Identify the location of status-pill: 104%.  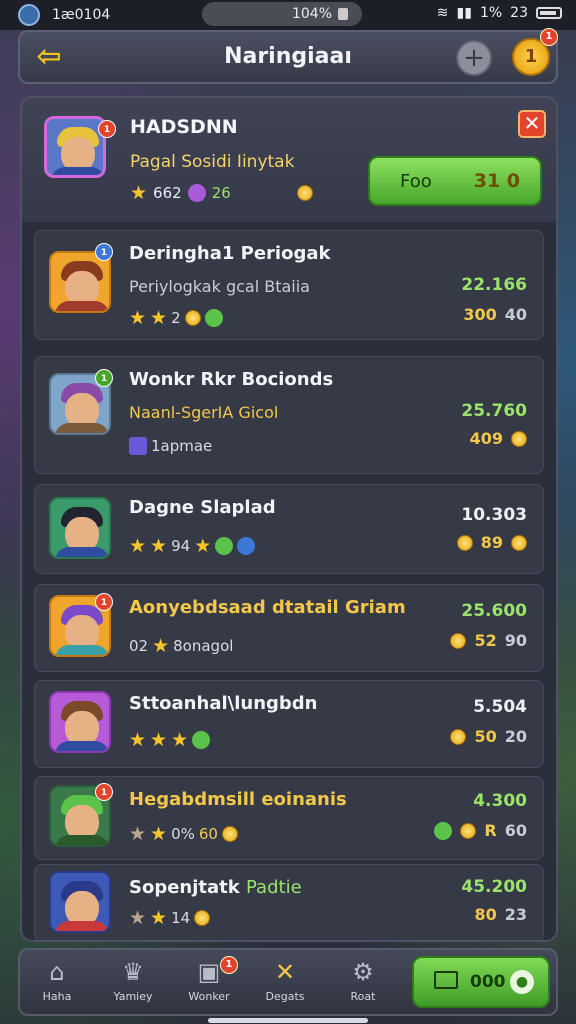
(282, 14).